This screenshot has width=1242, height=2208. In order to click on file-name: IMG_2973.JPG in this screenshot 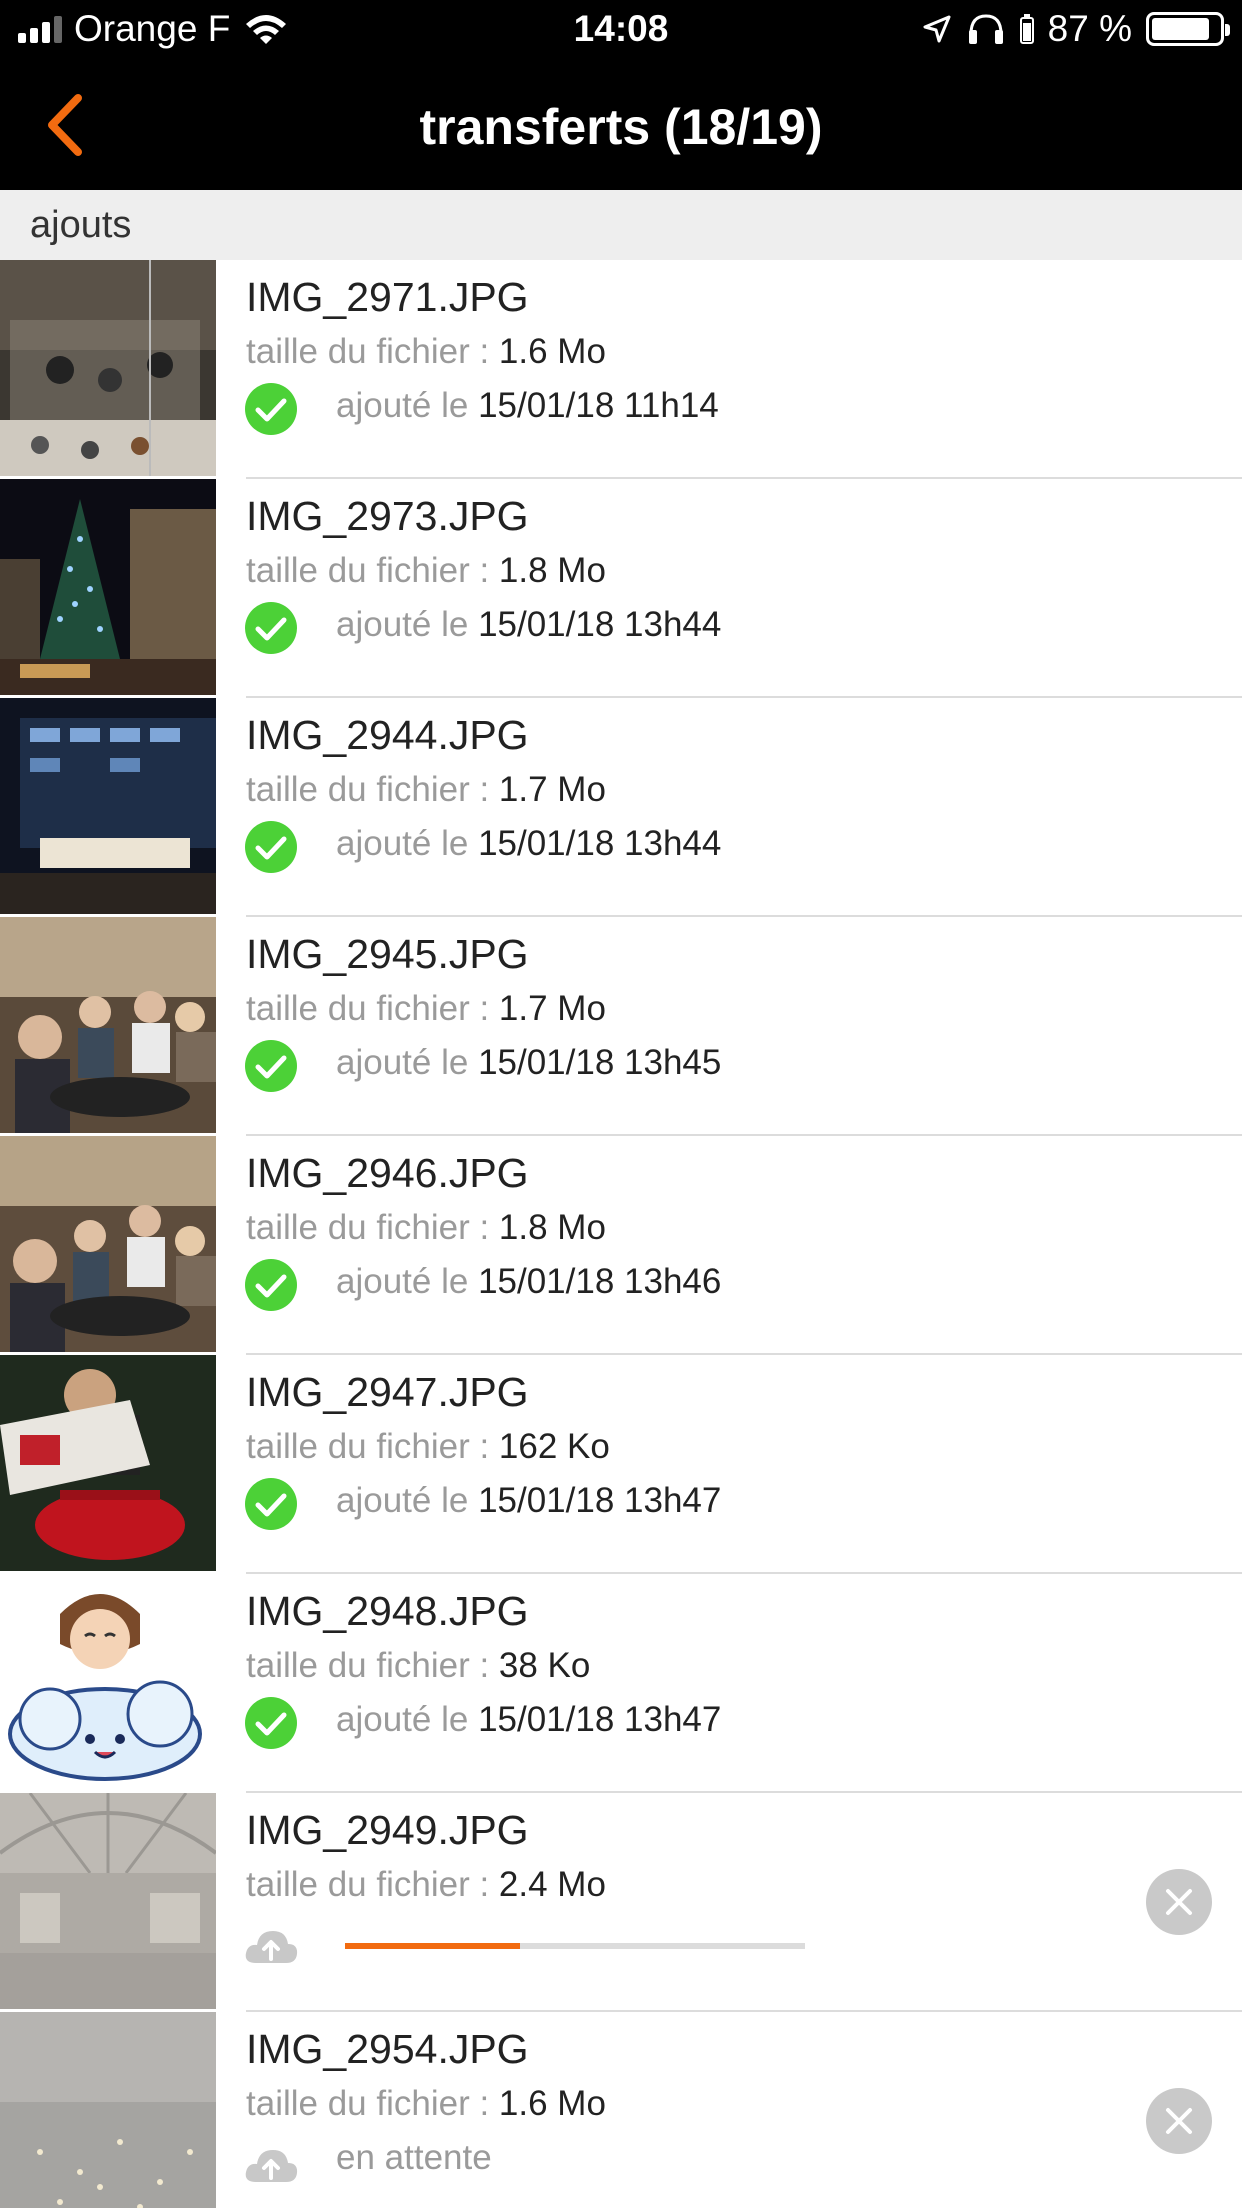, I will do `click(387, 516)`.